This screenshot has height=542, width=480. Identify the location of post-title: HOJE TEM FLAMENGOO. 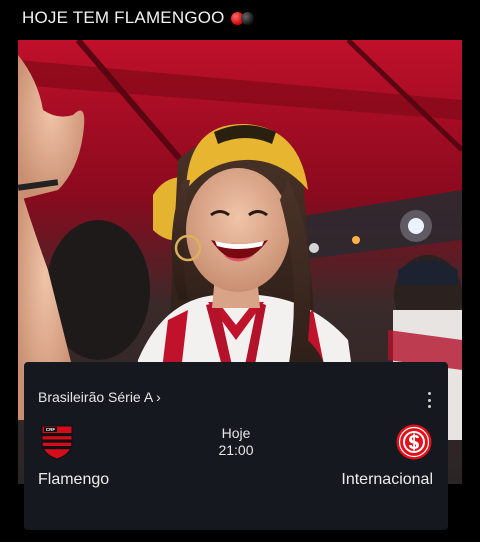
(123, 17).